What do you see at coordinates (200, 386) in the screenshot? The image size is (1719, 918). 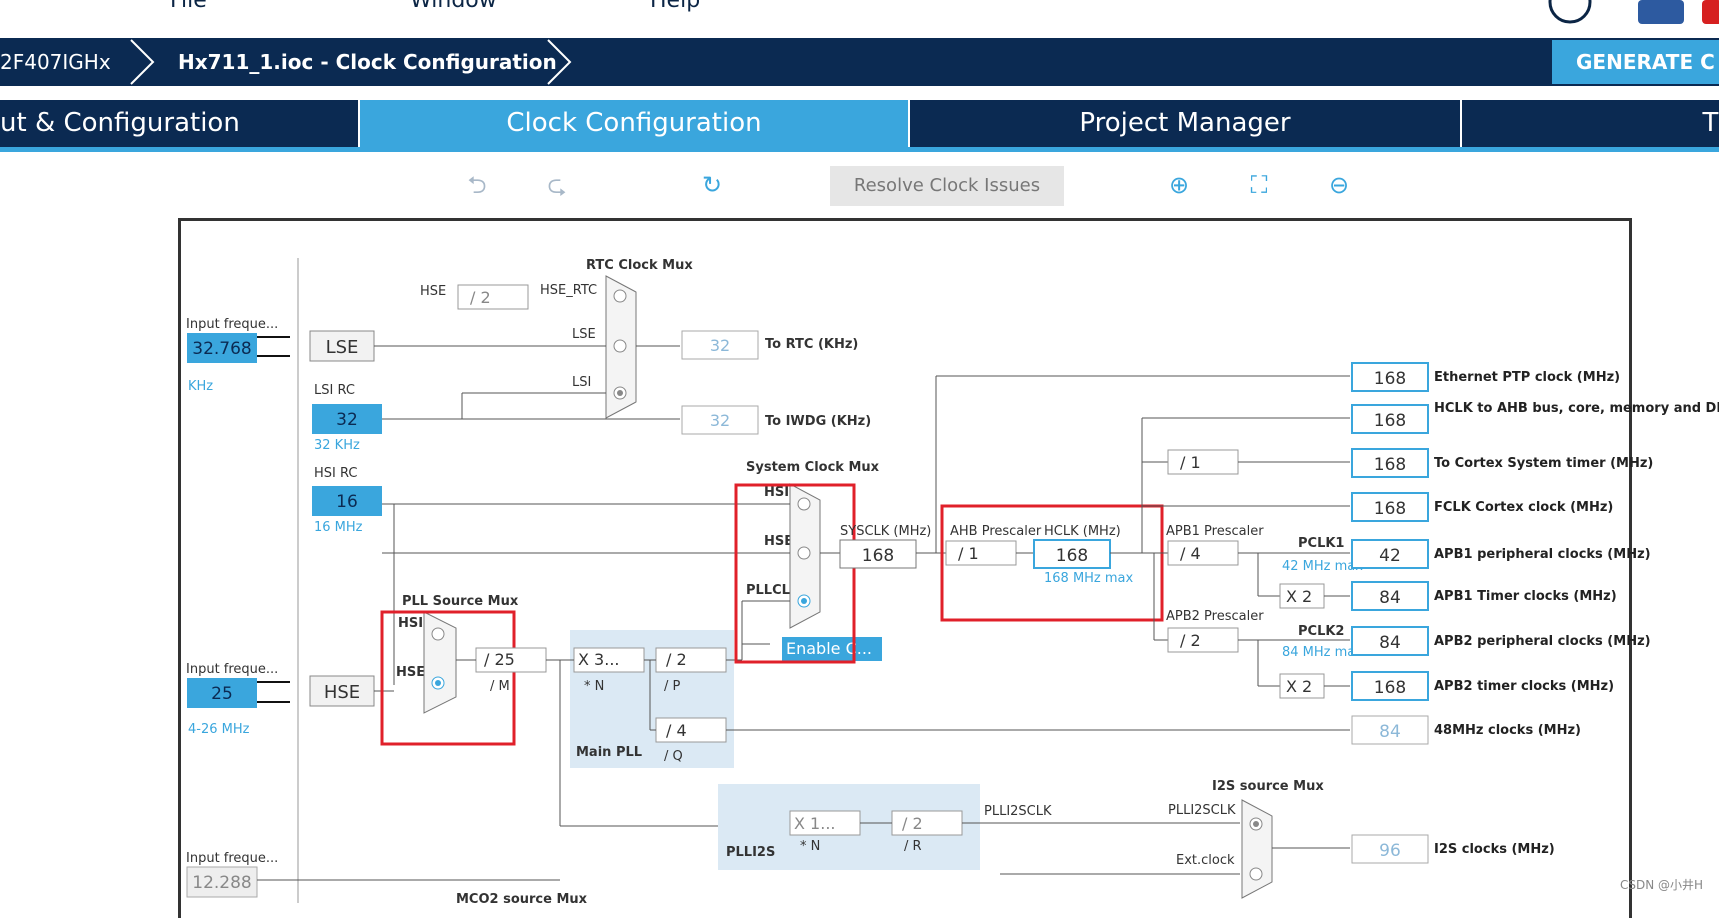 I see `lse-unit: KHz` at bounding box center [200, 386].